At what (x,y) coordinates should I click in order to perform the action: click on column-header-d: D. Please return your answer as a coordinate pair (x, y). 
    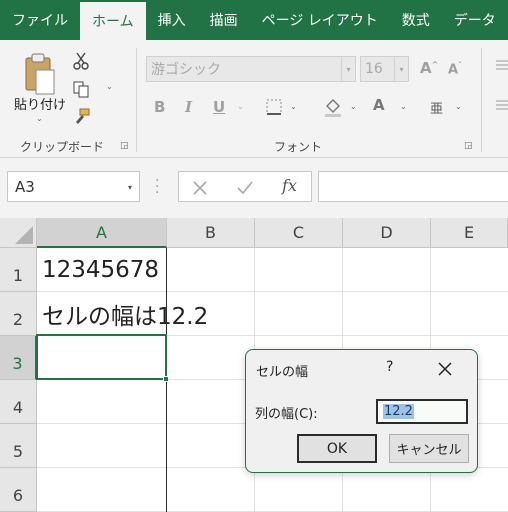
    Looking at the image, I should click on (387, 233).